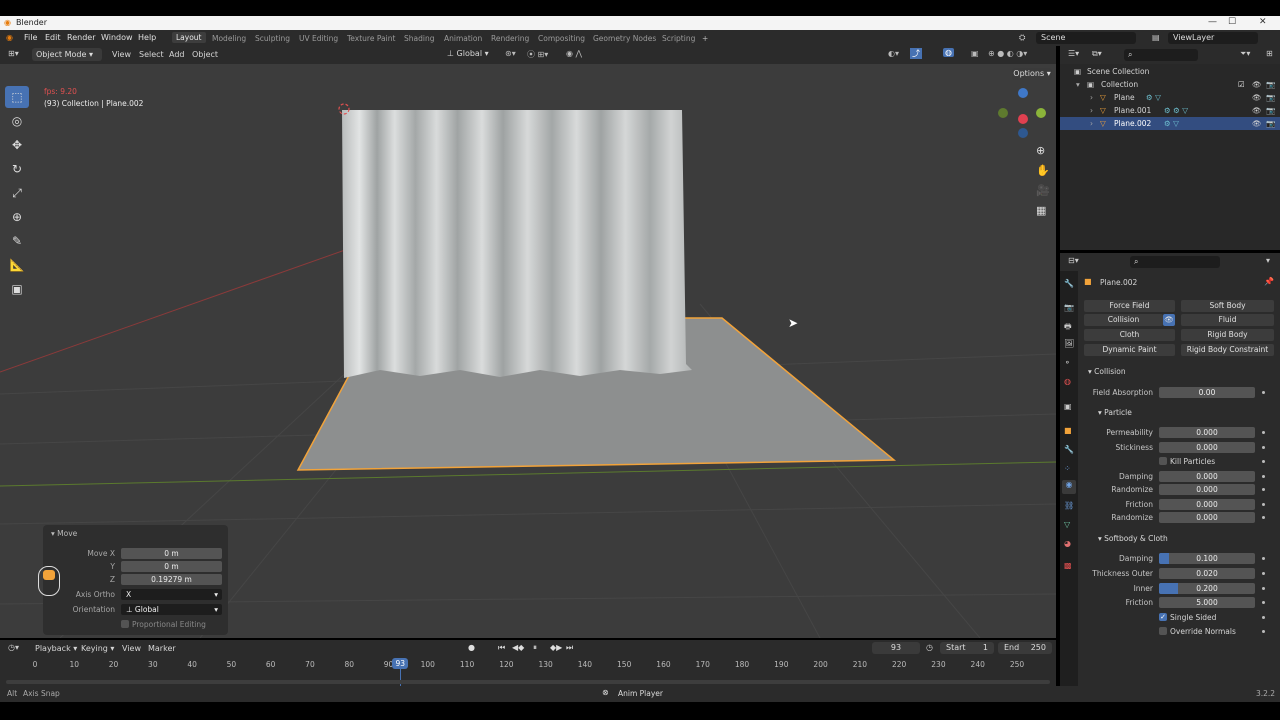 Image resolution: width=1280 pixels, height=720 pixels. What do you see at coordinates (1163, 461) in the screenshot?
I see `kill-particles-checkbox` at bounding box center [1163, 461].